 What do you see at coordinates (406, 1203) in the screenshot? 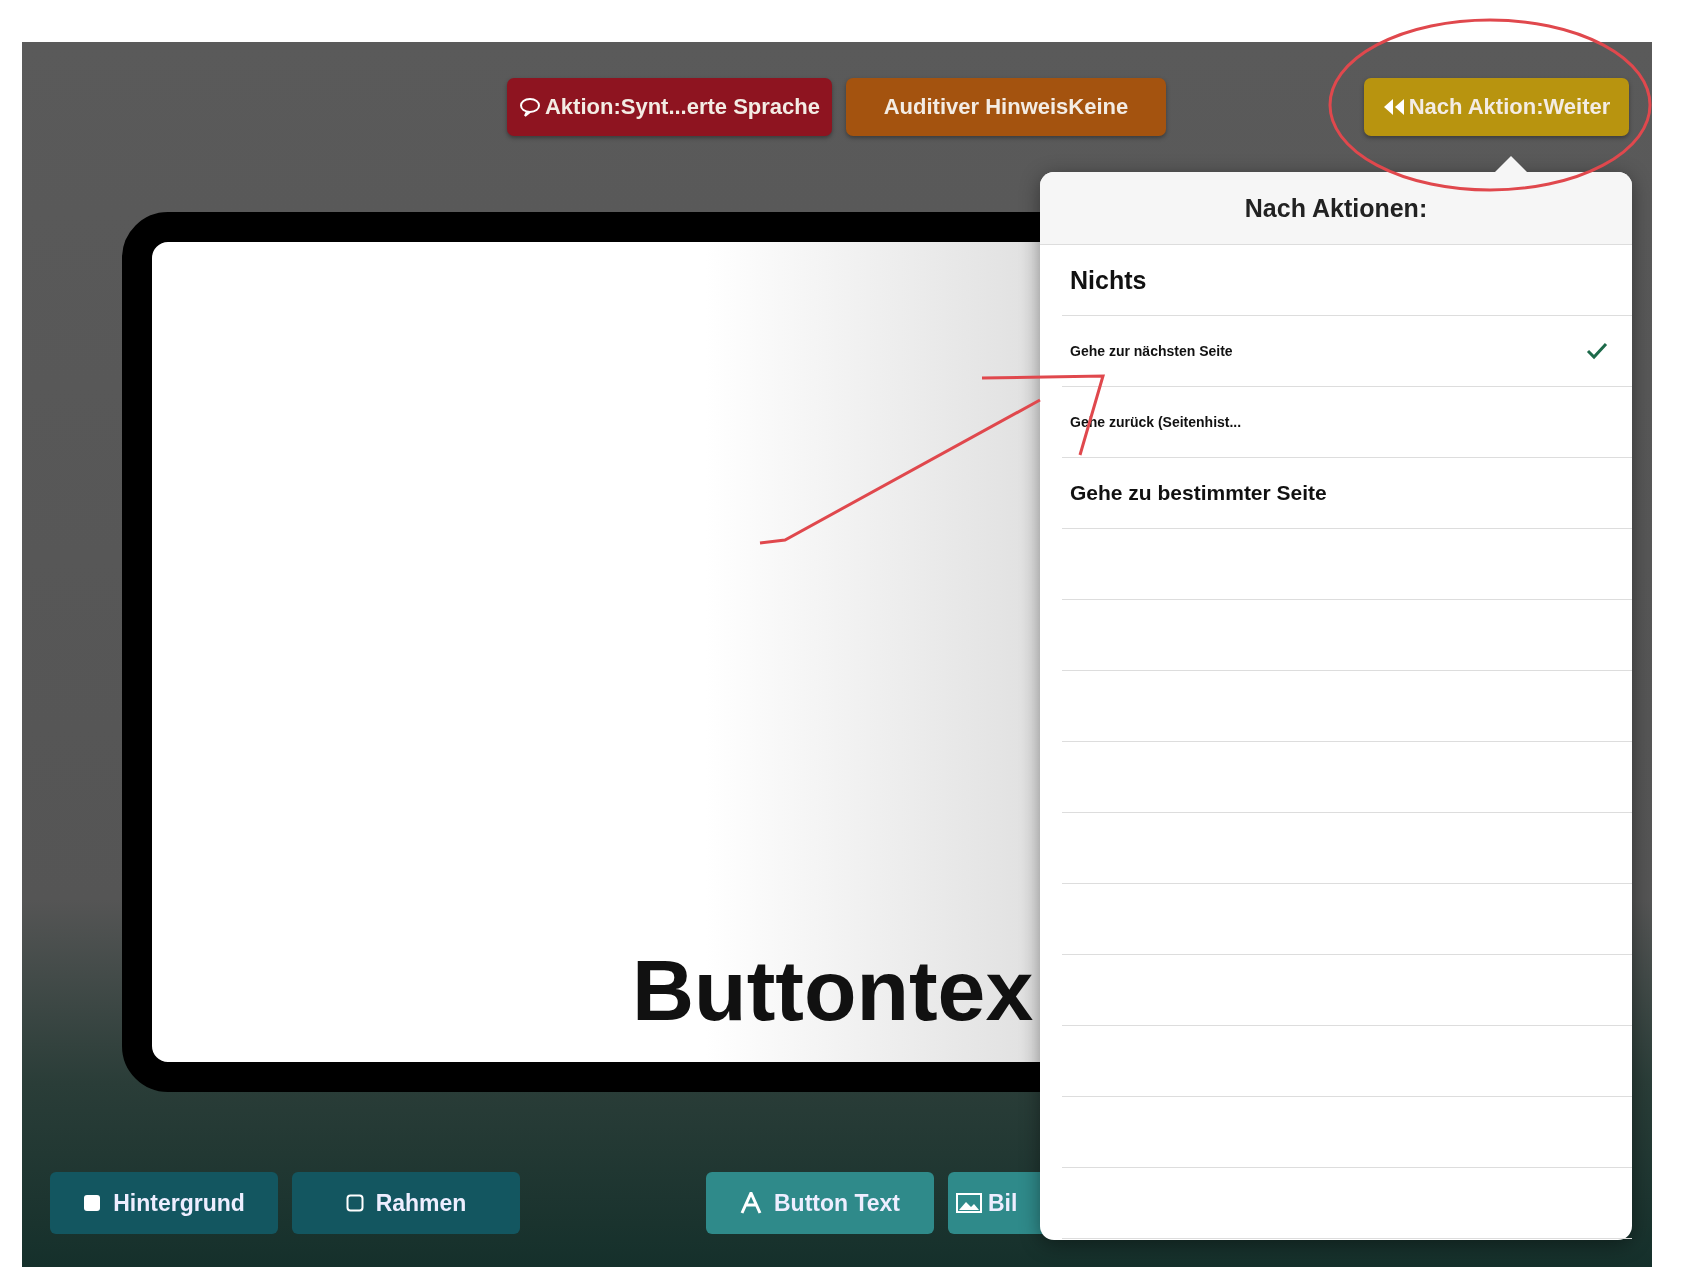
I see `bottom-toolbar-button: Rahmen` at bounding box center [406, 1203].